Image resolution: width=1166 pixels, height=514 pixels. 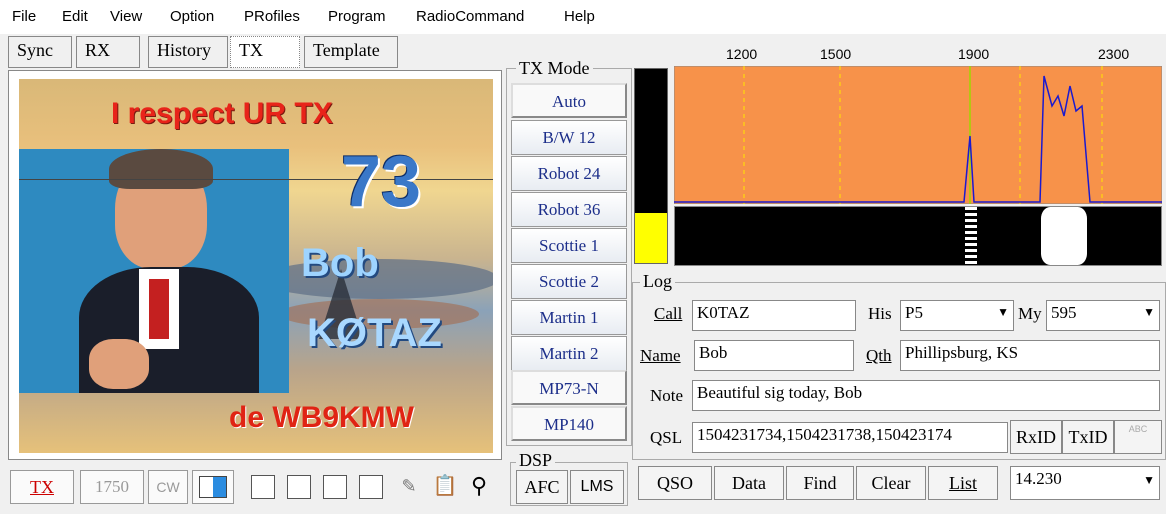 What do you see at coordinates (569, 209) in the screenshot?
I see `mode-robot36-button: Robot 36` at bounding box center [569, 209].